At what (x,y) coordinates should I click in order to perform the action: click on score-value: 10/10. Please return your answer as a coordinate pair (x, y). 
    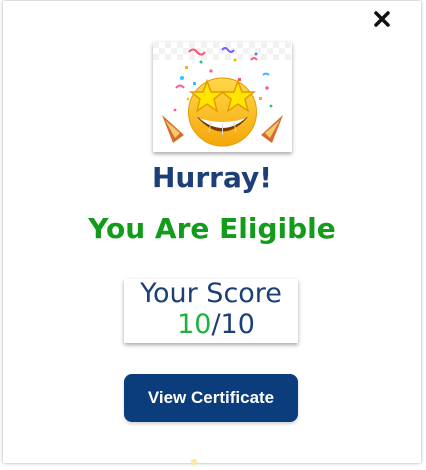
    Looking at the image, I should click on (211, 325).